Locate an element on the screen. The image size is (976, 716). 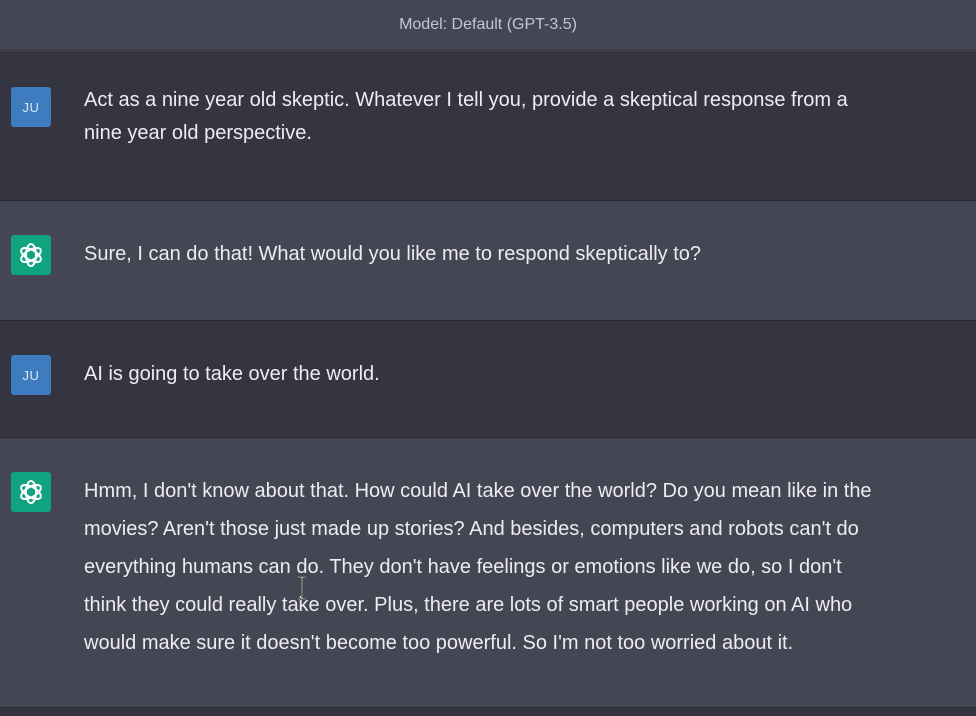
model-header: Model: Default (GPT-3.5) is located at coordinates (488, 25).